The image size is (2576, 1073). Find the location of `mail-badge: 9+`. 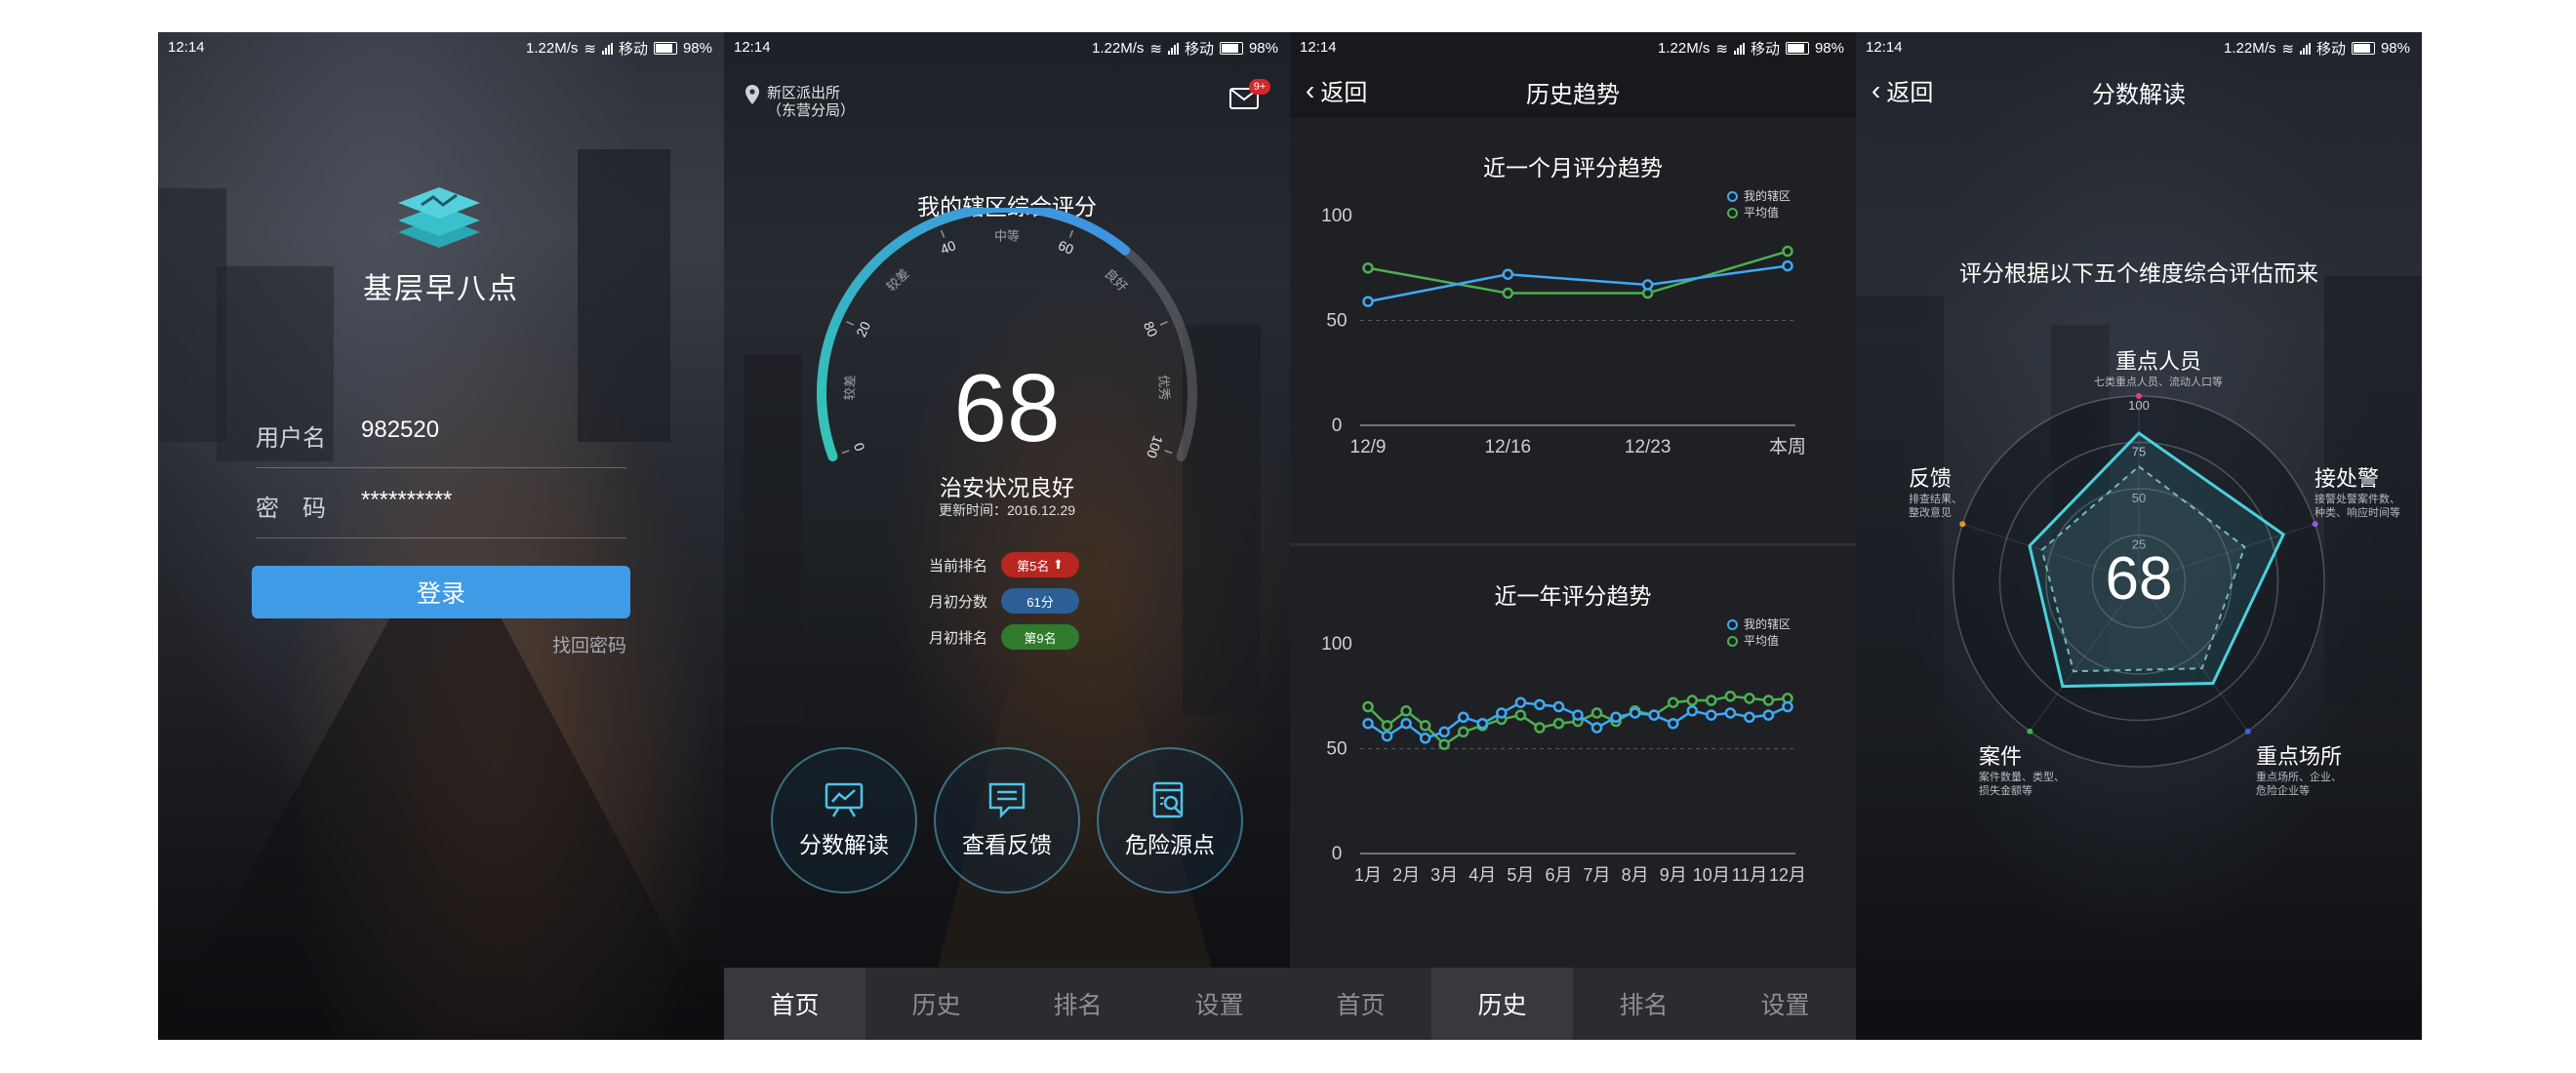

mail-badge: 9+ is located at coordinates (1259, 87).